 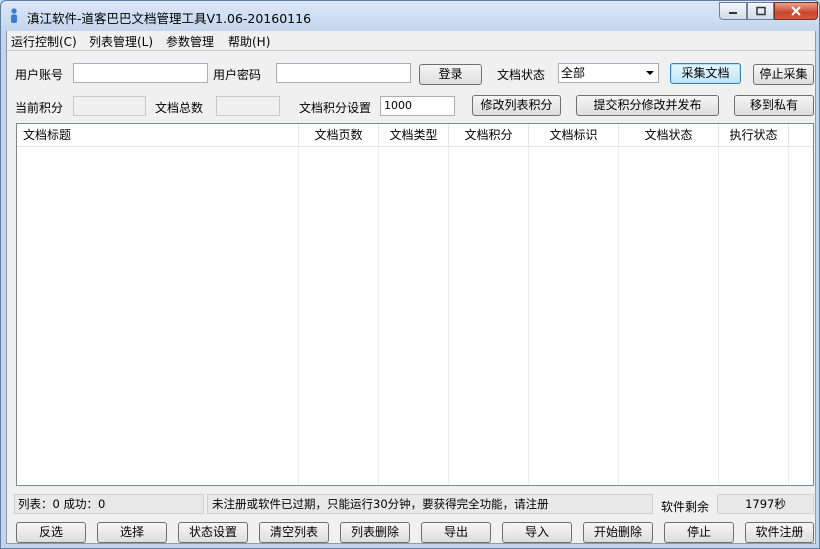 I want to click on list-summary-status: 列表：0 成功：0, so click(x=109, y=504).